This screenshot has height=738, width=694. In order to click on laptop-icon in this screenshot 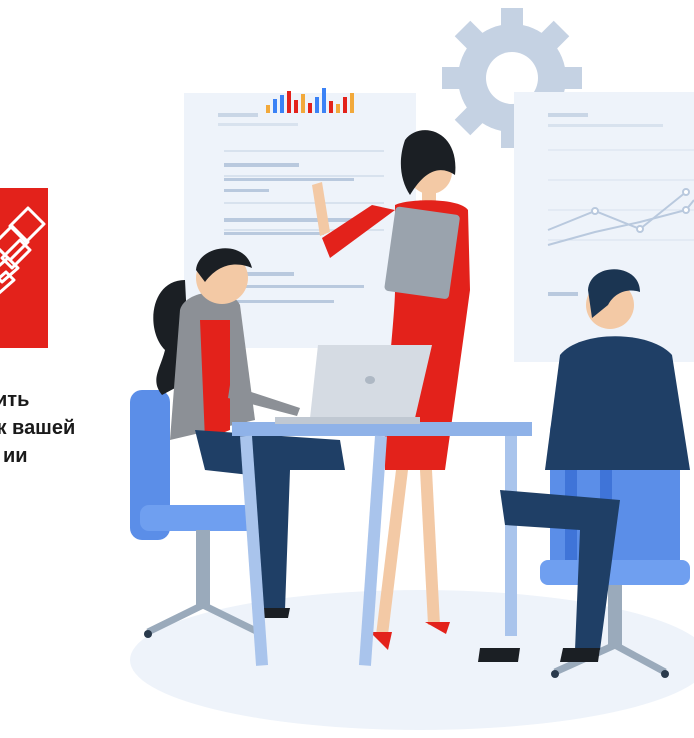, I will do `click(353, 384)`.